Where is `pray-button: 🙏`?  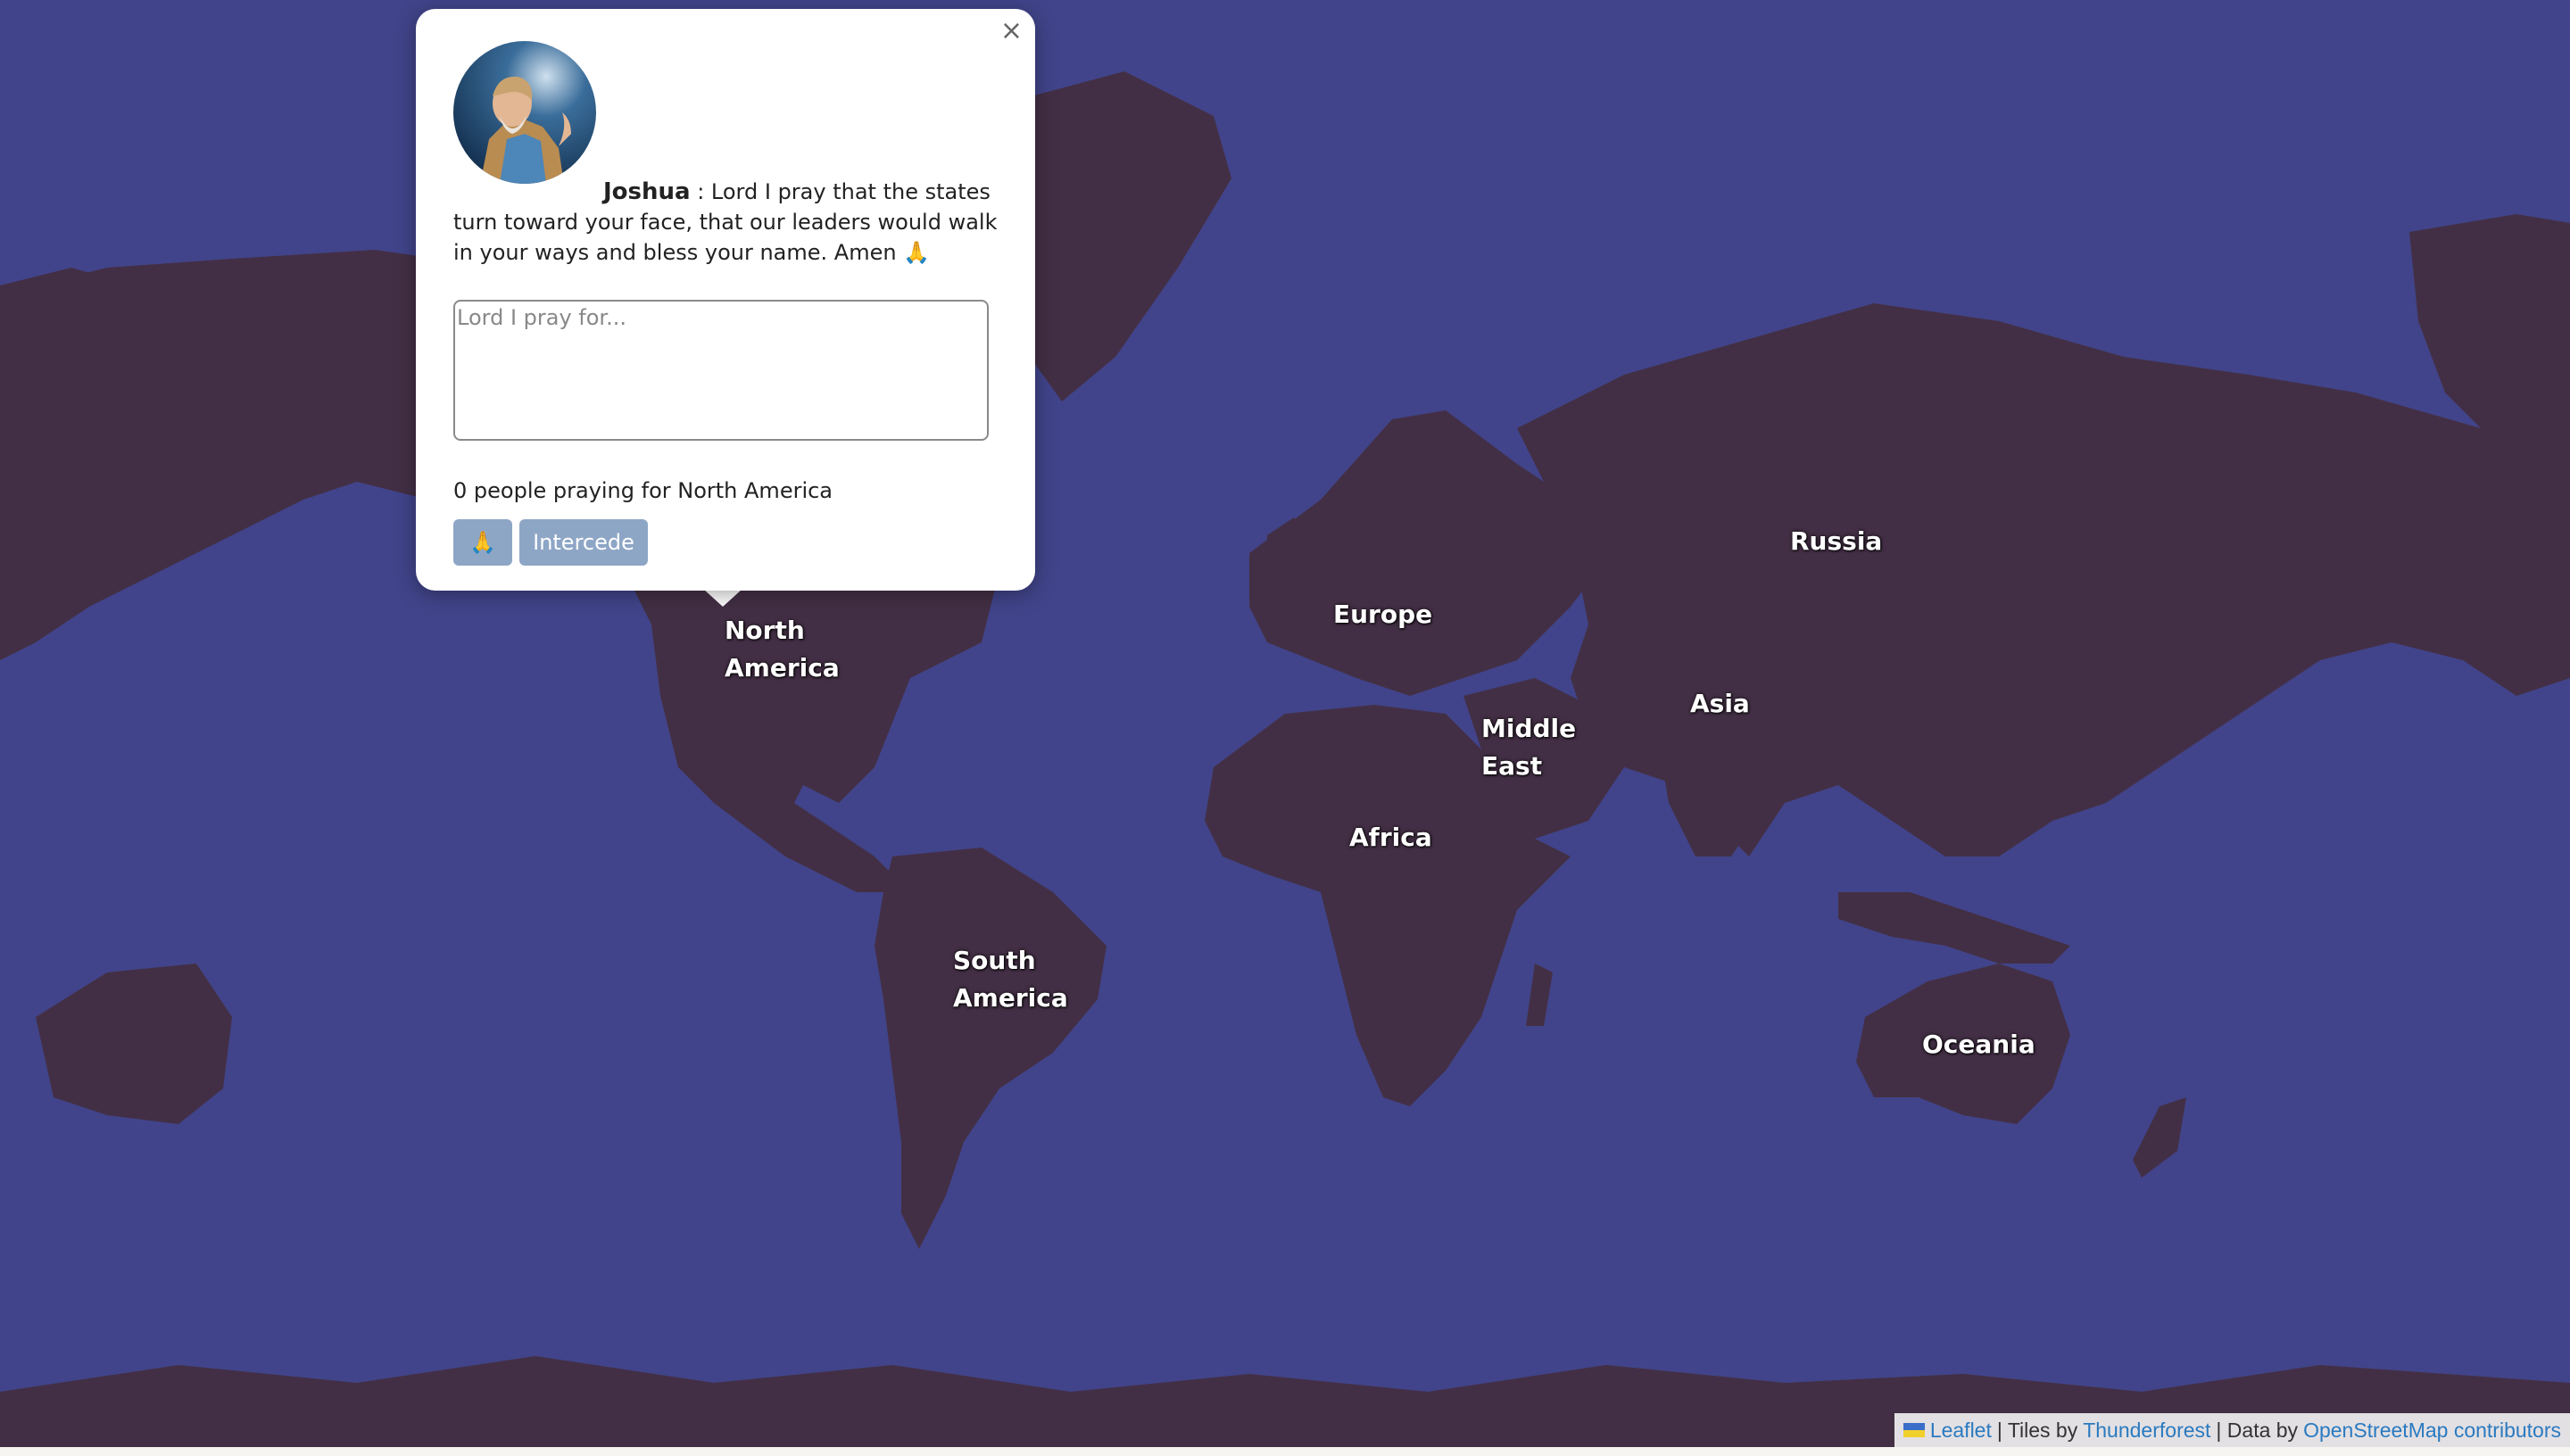
pray-button: 🙏 is located at coordinates (482, 542).